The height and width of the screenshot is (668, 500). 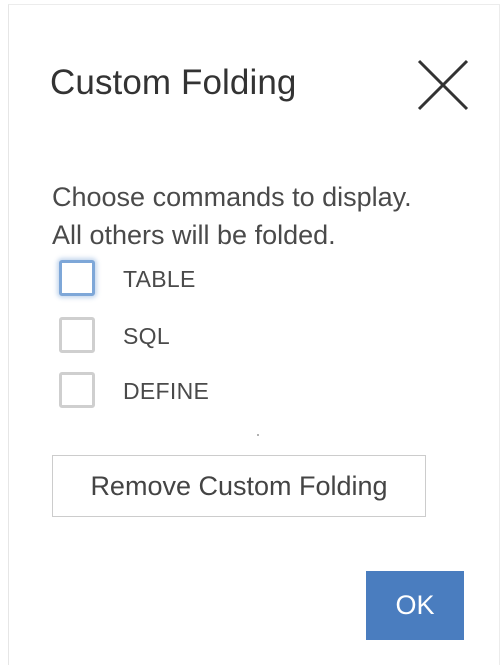 What do you see at coordinates (159, 279) in the screenshot?
I see `option-label-table: TABLE` at bounding box center [159, 279].